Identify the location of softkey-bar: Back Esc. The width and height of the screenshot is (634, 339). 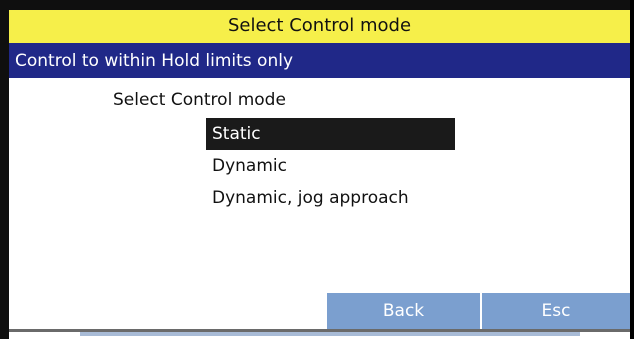
(319, 311).